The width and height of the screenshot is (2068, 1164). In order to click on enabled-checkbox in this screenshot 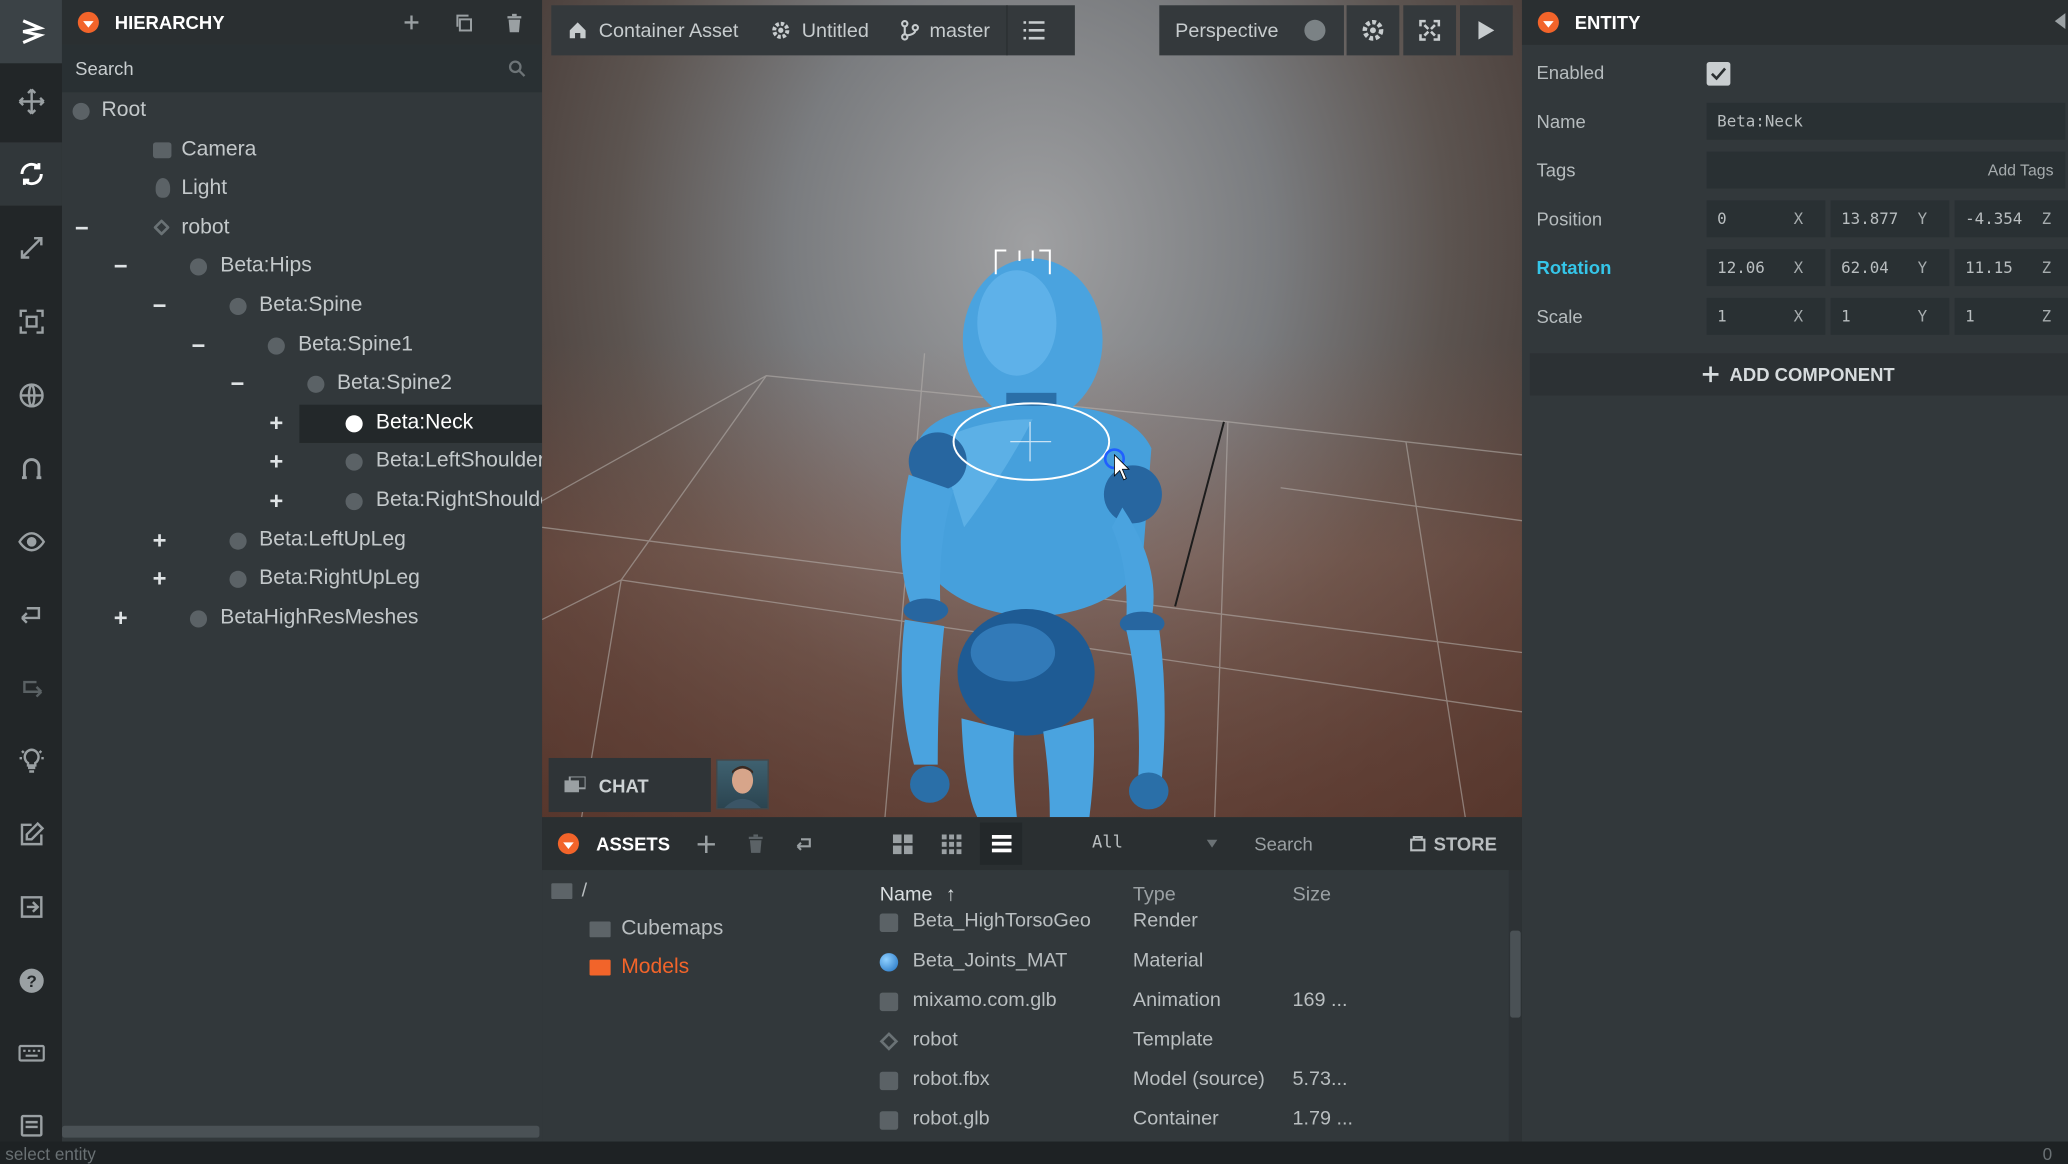, I will do `click(1718, 73)`.